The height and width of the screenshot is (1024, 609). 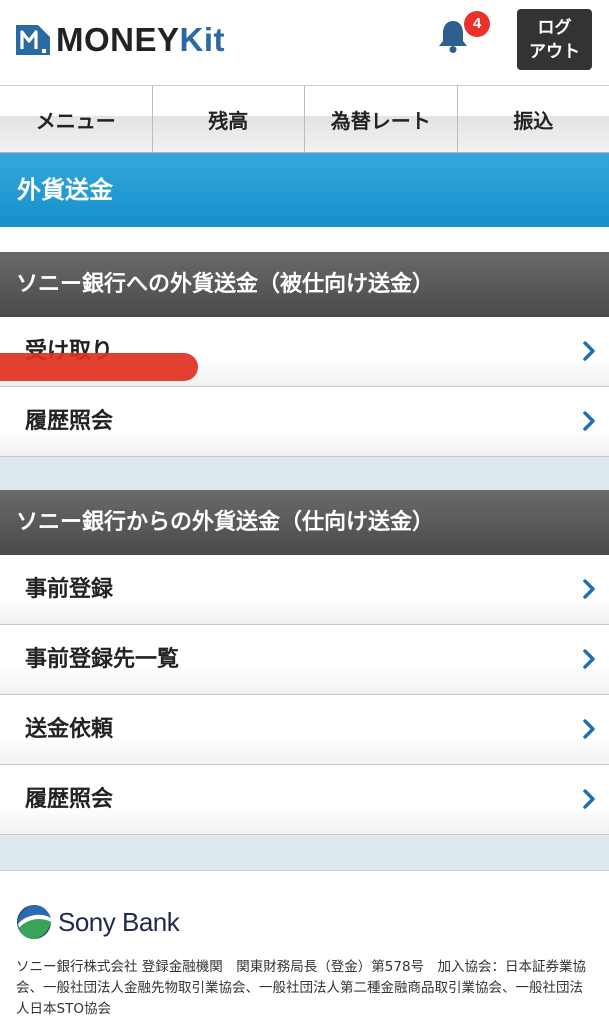 I want to click on list-item-label: 事前登録先一覧, so click(x=102, y=659).